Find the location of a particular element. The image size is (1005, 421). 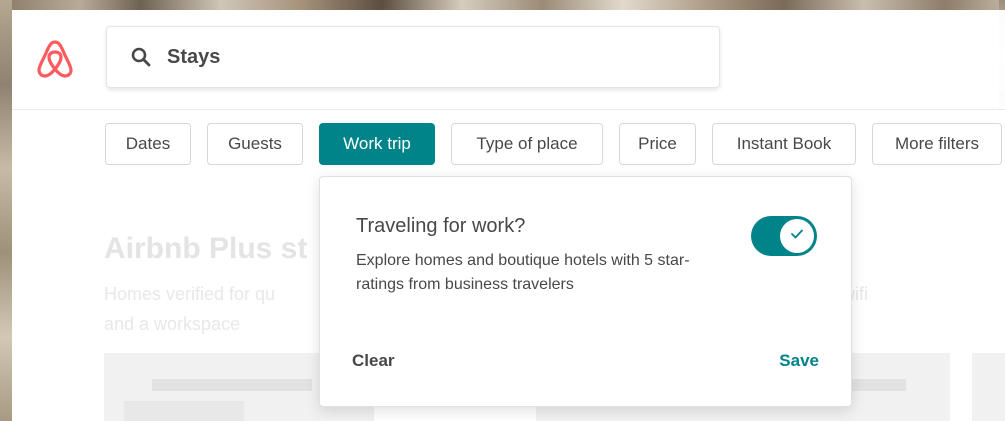

filter-chip-instant-book: Instant Book is located at coordinates (784, 144).